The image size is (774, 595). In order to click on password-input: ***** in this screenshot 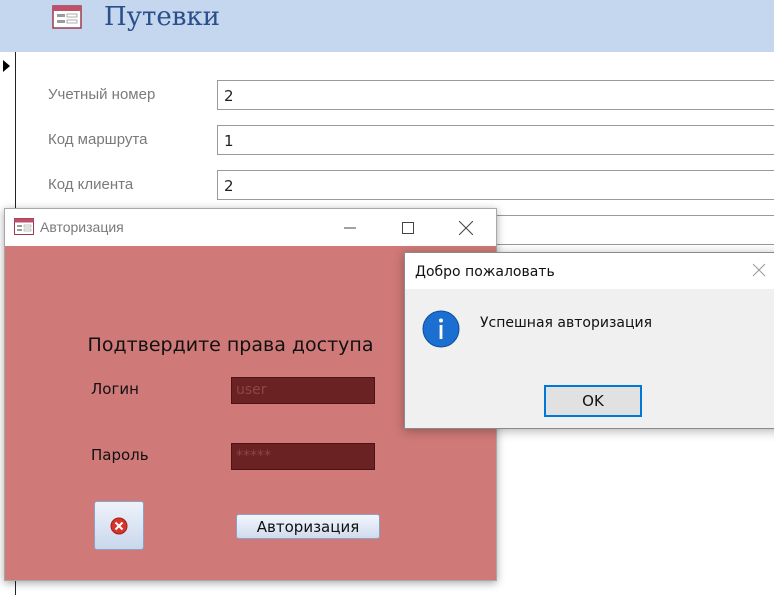, I will do `click(303, 456)`.